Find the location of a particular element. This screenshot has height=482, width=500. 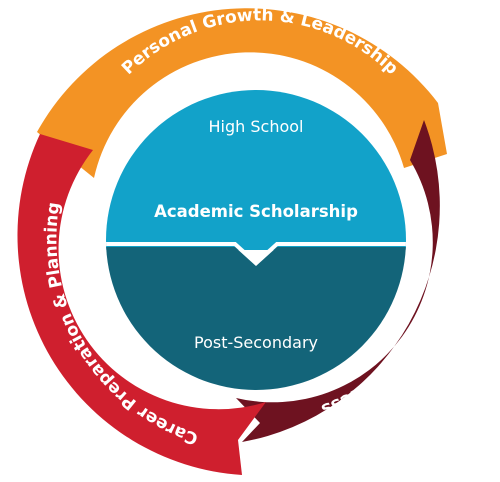

center-lower-label: Post-Secondary is located at coordinates (256, 342).